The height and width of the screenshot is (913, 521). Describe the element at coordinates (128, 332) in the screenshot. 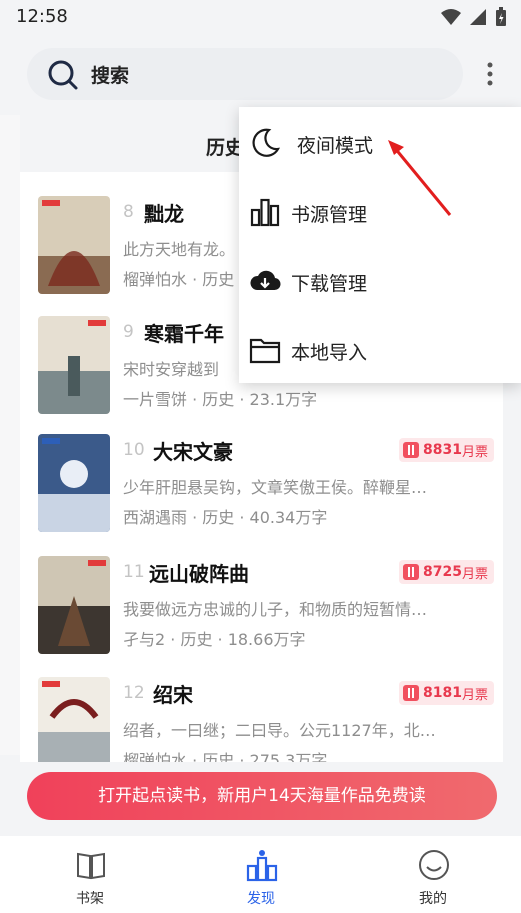

I see `rank-number: 9` at that location.